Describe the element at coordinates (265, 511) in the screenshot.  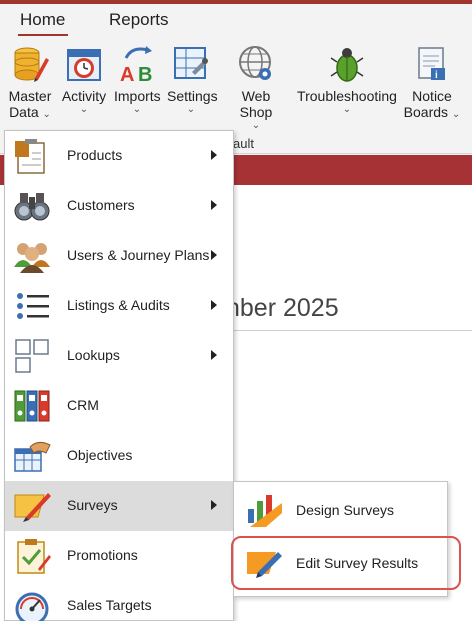
I see `bar-chart-ruler-icon` at that location.